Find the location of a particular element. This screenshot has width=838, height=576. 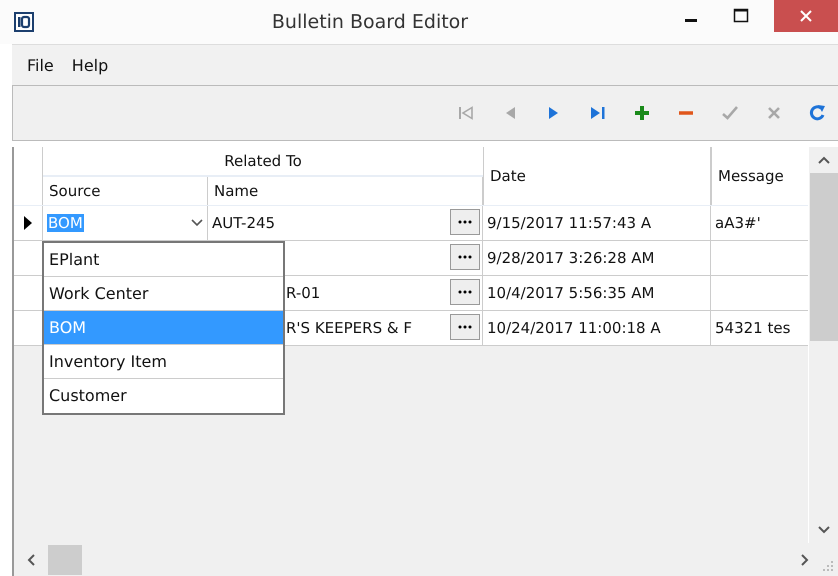

delete-icon is located at coordinates (686, 113).